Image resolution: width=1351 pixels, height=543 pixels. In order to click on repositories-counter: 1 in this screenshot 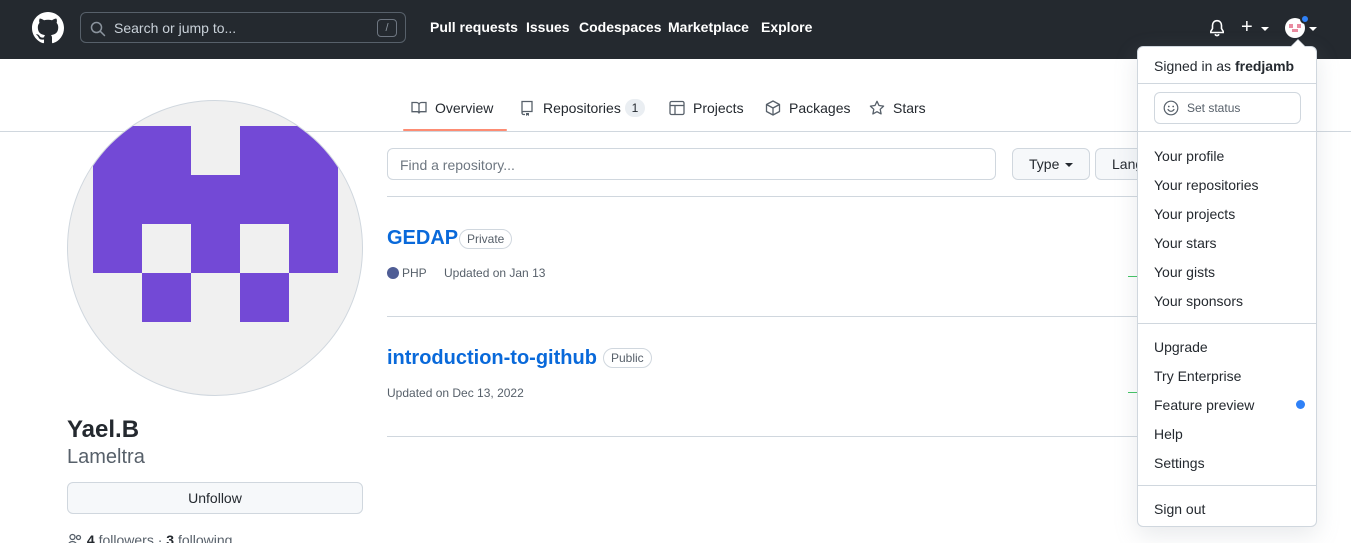, I will do `click(635, 108)`.